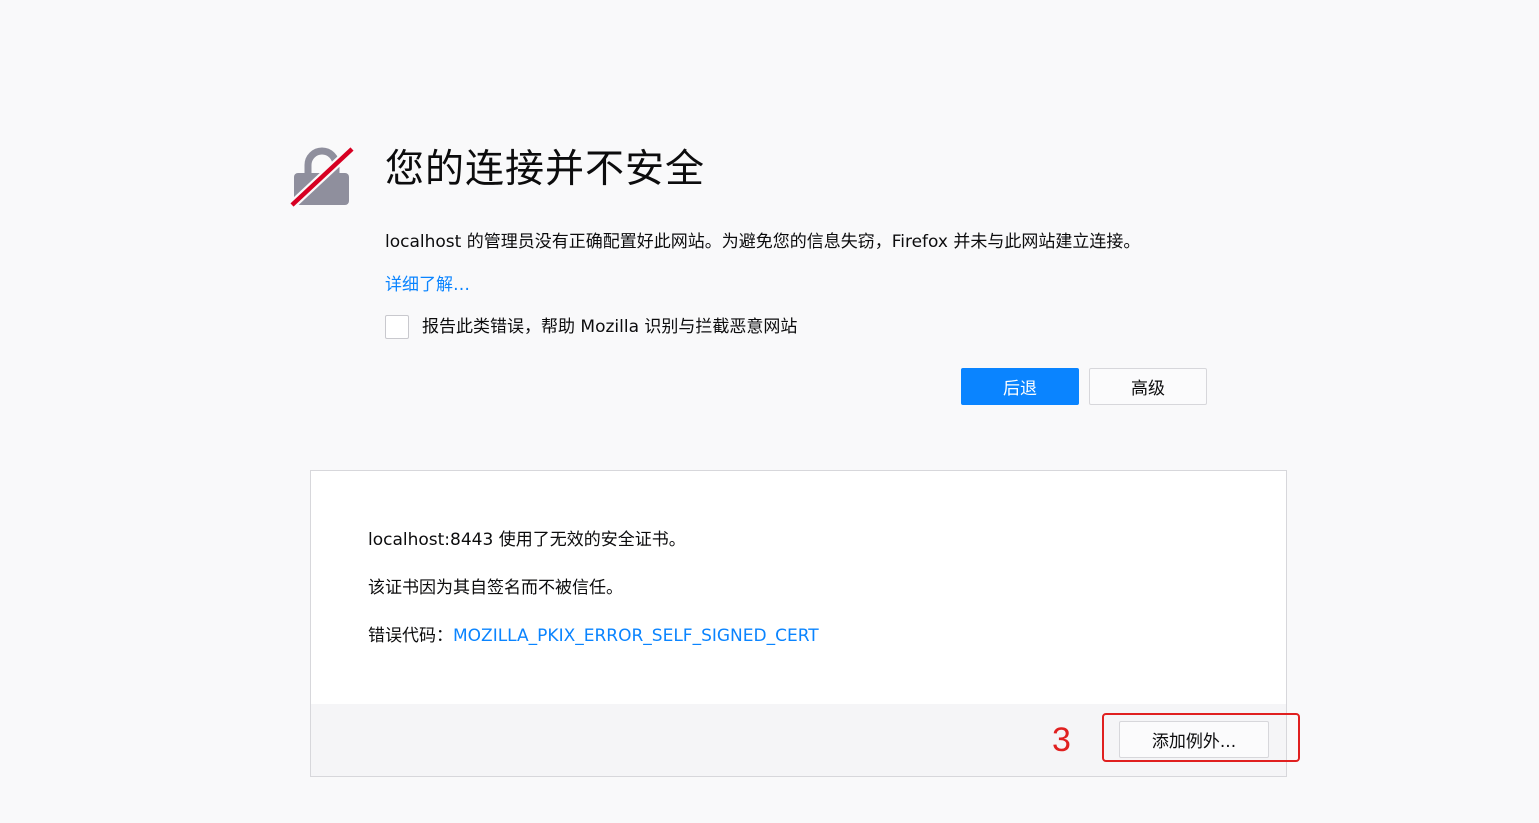 The height and width of the screenshot is (823, 1539). What do you see at coordinates (1020, 386) in the screenshot?
I see `back-button: 后退` at bounding box center [1020, 386].